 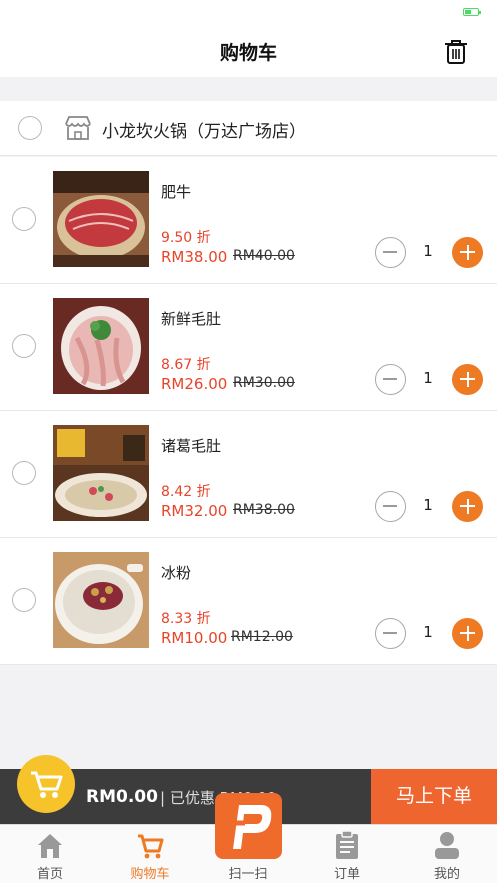 What do you see at coordinates (264, 383) in the screenshot?
I see `item-original-price: RM30.00` at bounding box center [264, 383].